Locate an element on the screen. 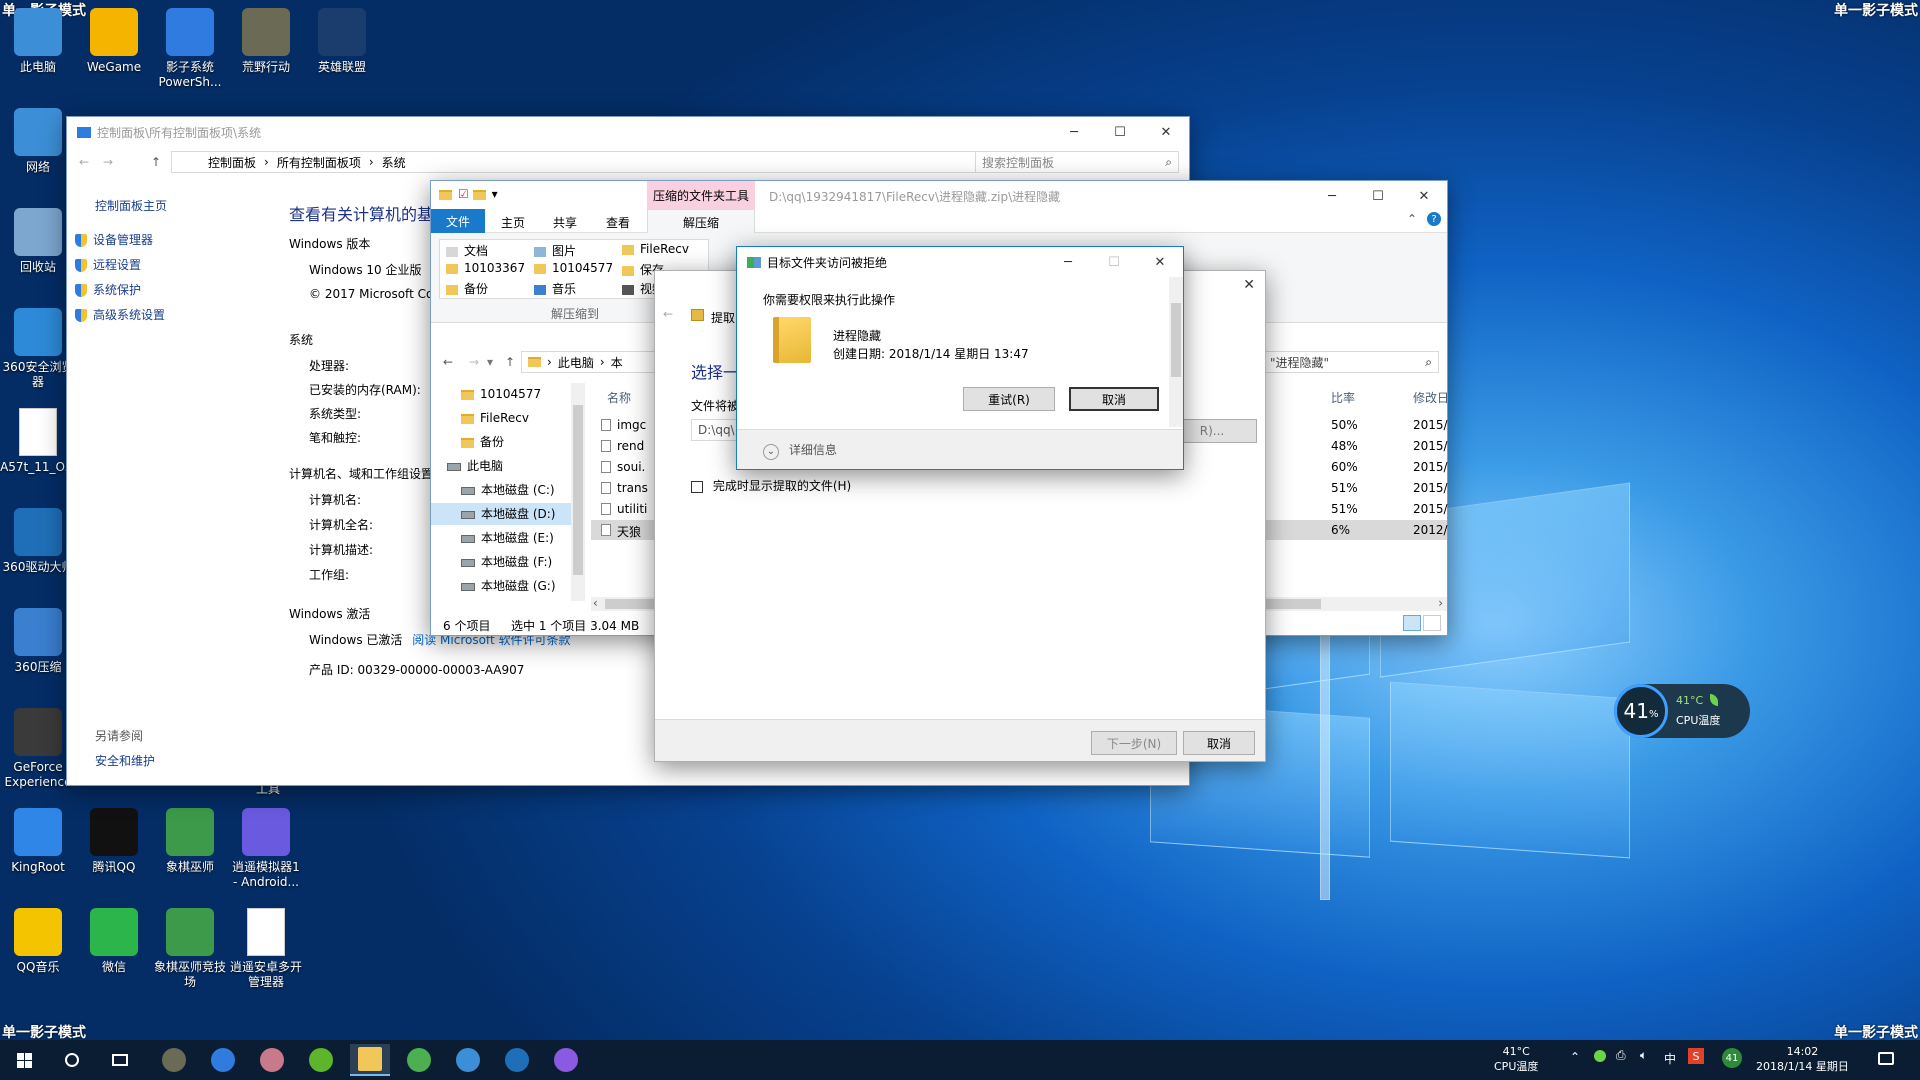  recent-dropdown-icon: ▾ is located at coordinates (490, 362).